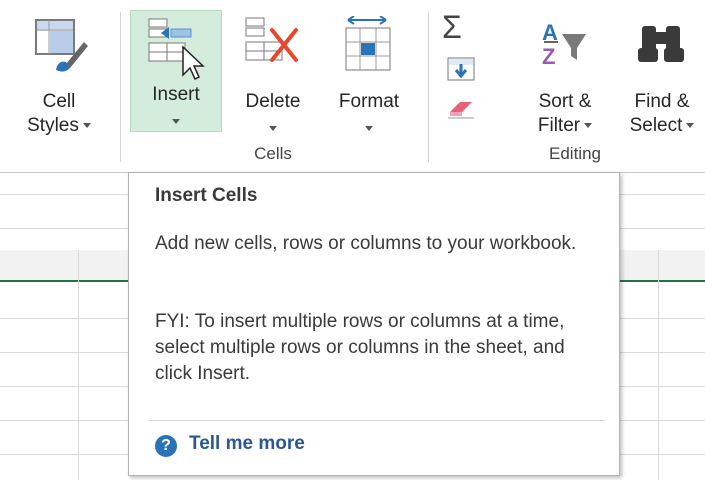 The width and height of the screenshot is (705, 480). Describe the element at coordinates (53, 125) in the screenshot. I see `cell-styles-label-2: Styles` at that location.